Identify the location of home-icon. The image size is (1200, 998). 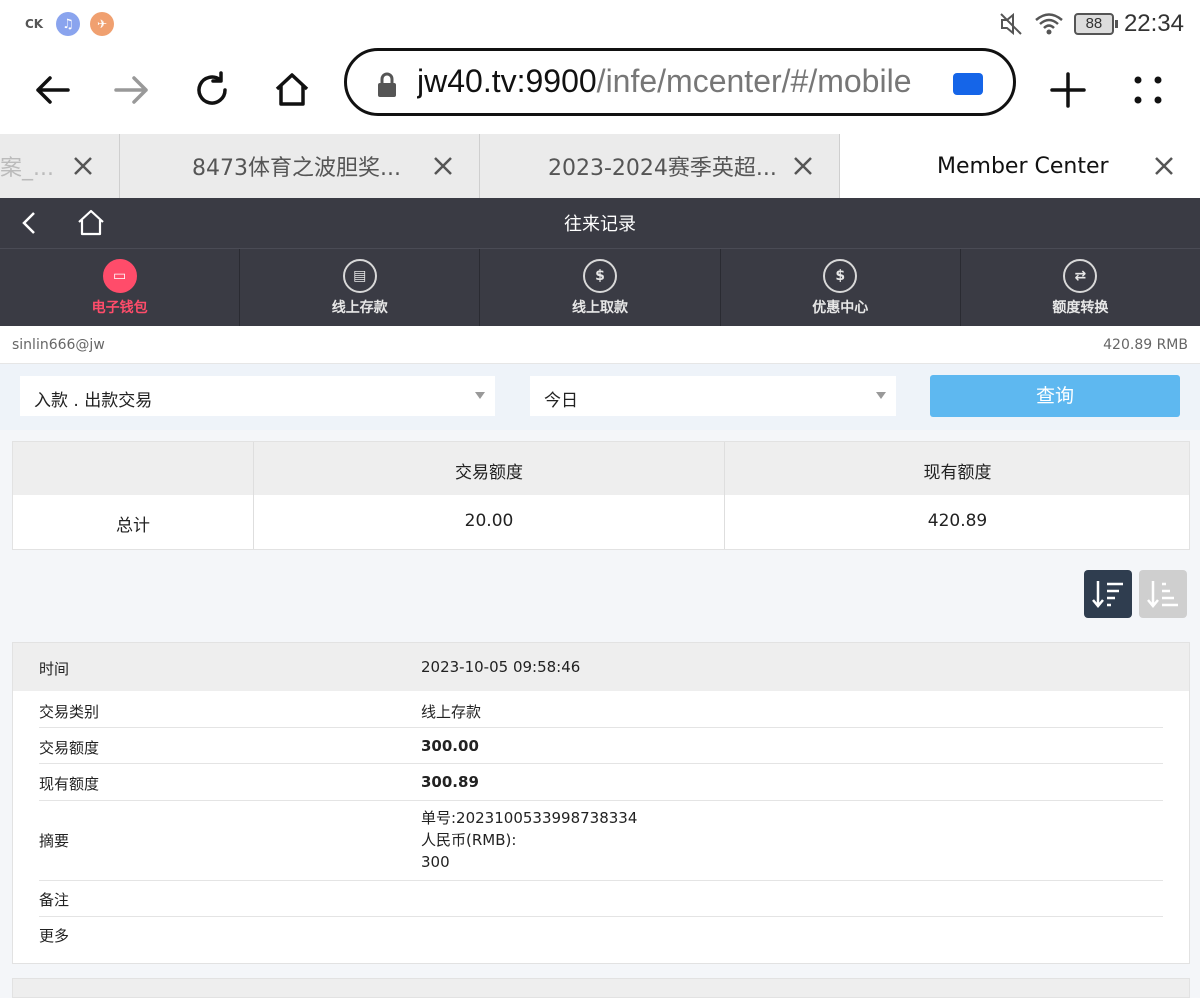
(292, 89).